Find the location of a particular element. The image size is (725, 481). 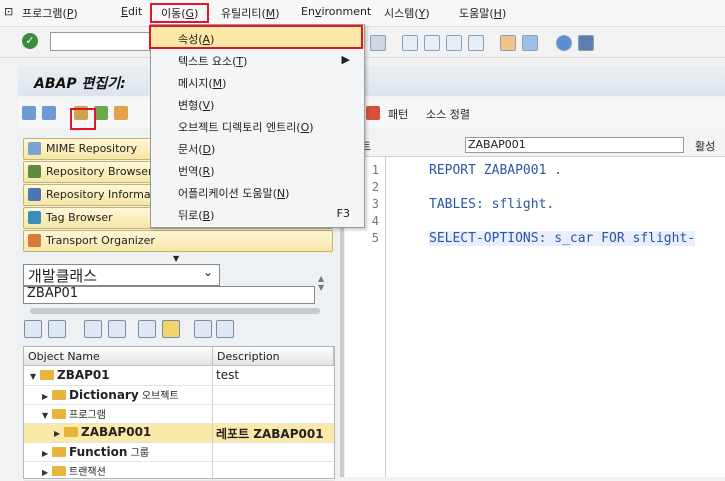

line-number: 2 is located at coordinates (375, 187).